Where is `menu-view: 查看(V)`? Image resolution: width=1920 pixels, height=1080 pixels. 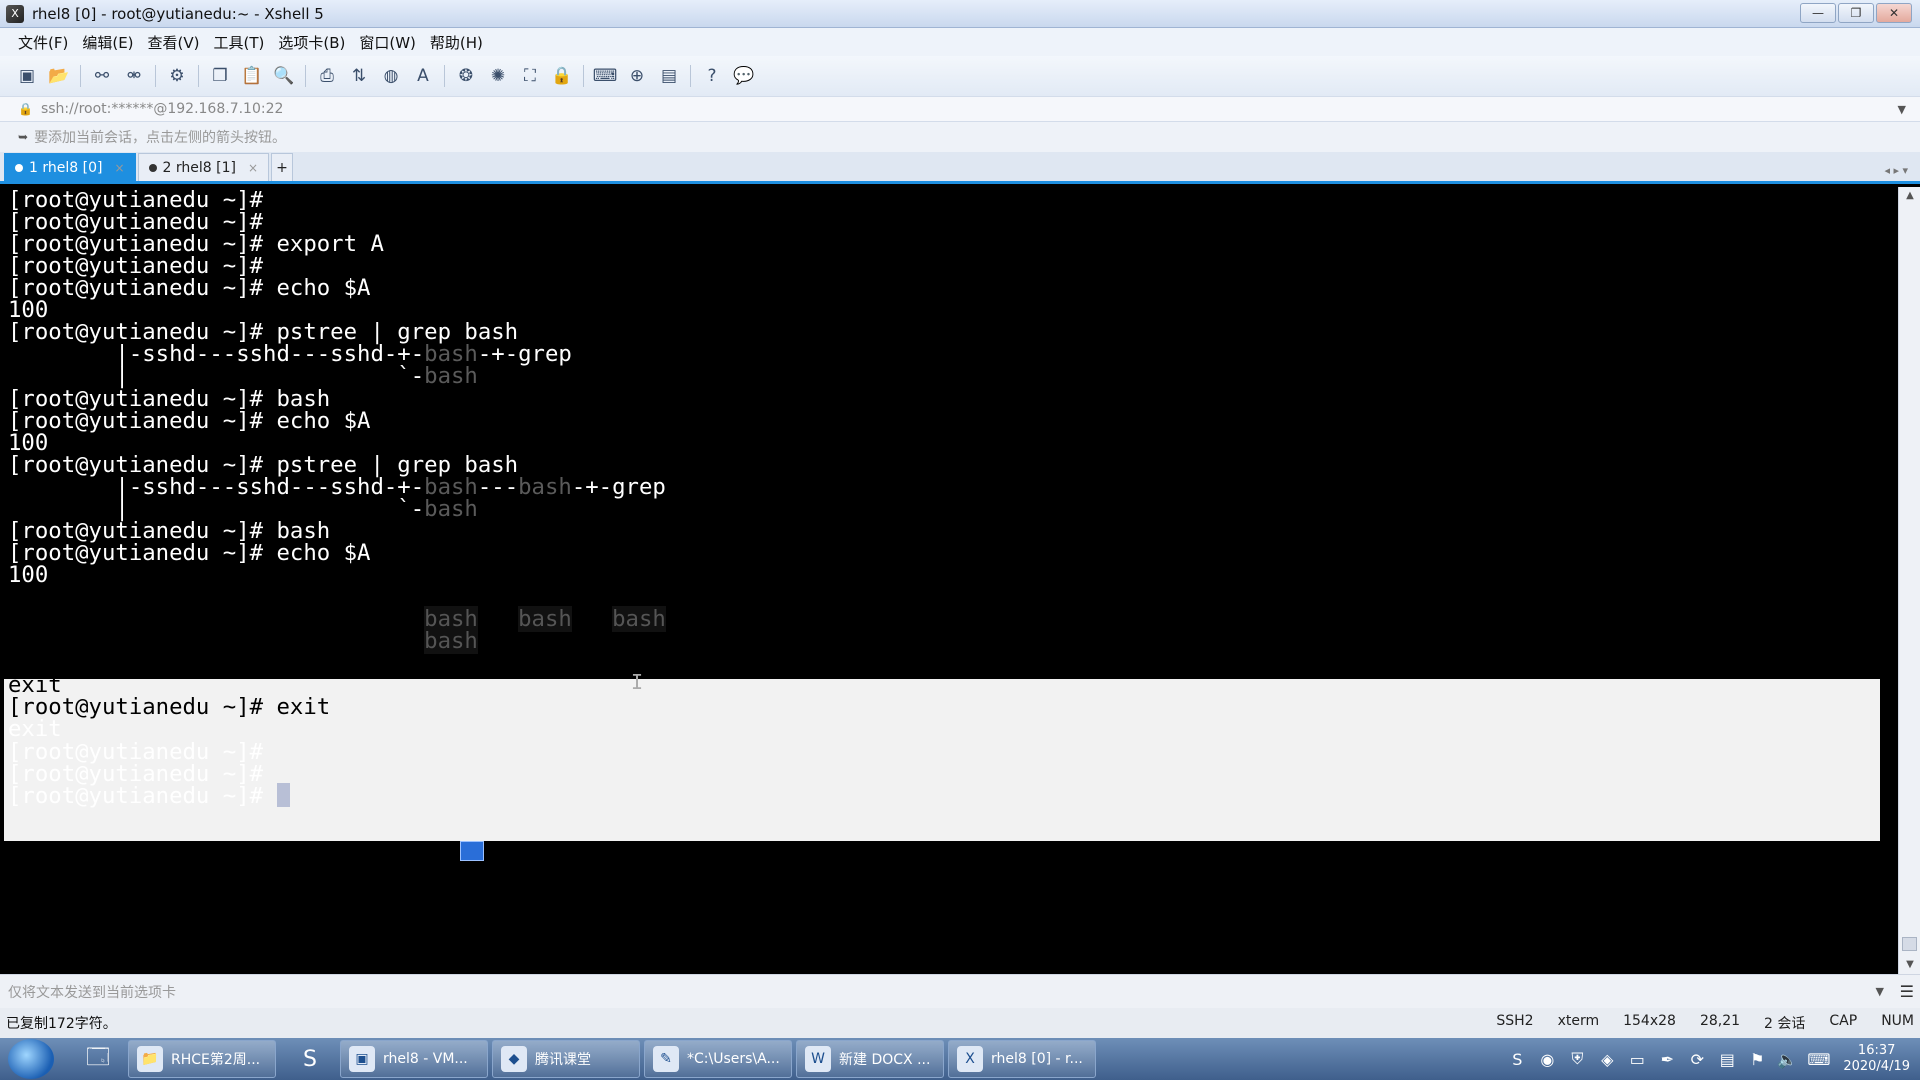 menu-view: 查看(V) is located at coordinates (174, 42).